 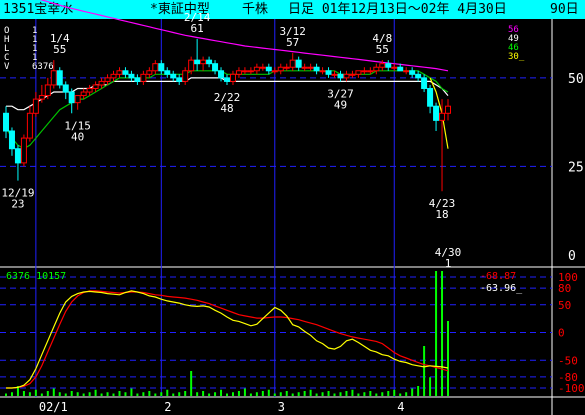 What do you see at coordinates (441, 214) in the screenshot?
I see `annotation-price: 18` at bounding box center [441, 214].